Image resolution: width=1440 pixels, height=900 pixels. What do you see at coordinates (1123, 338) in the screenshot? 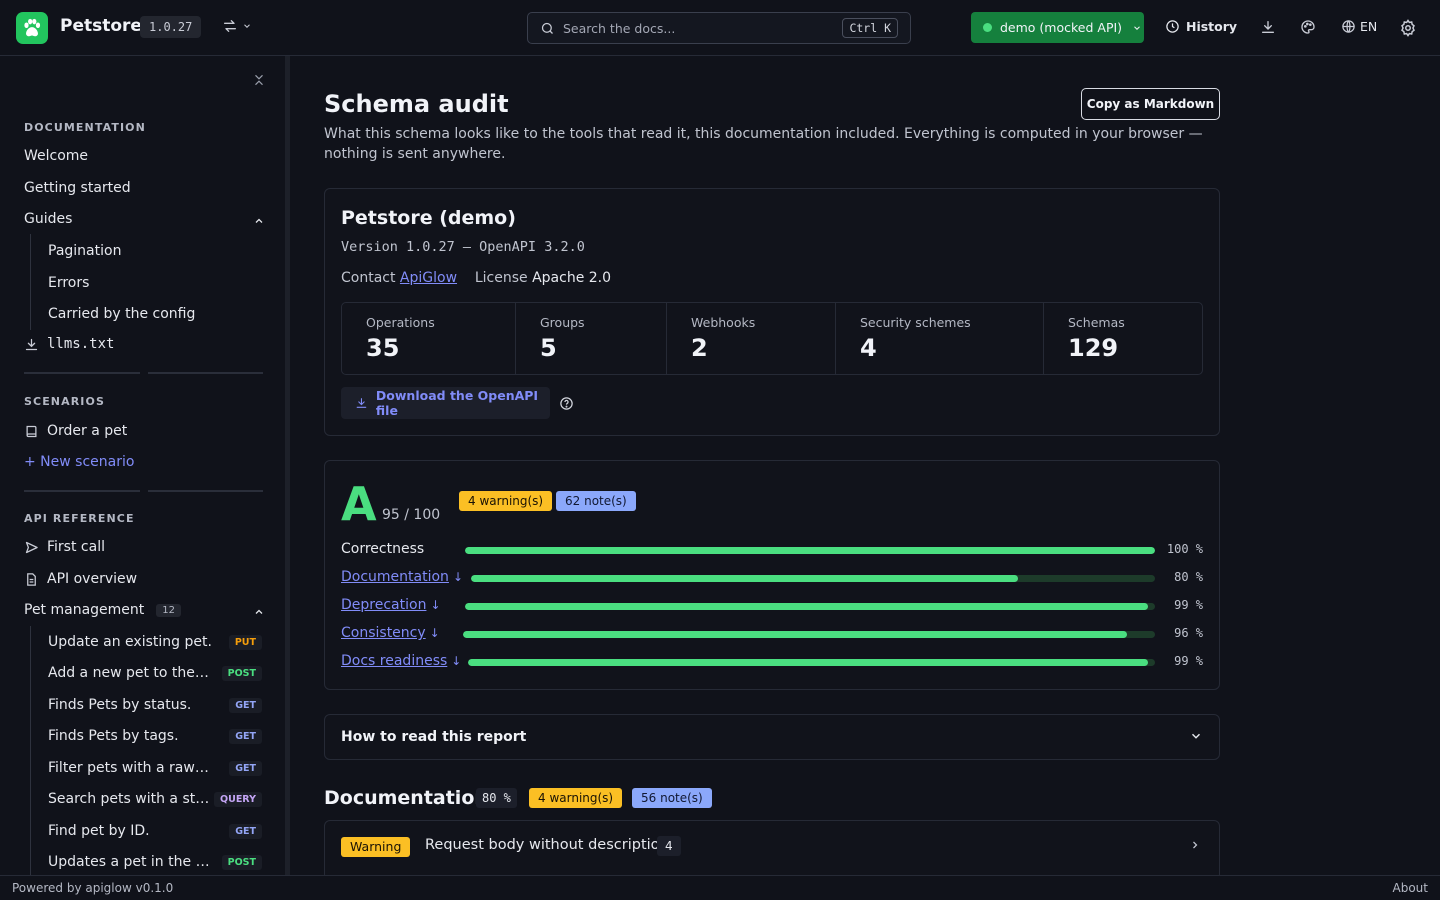
I see `stat-schemas: Schemas 129` at bounding box center [1123, 338].